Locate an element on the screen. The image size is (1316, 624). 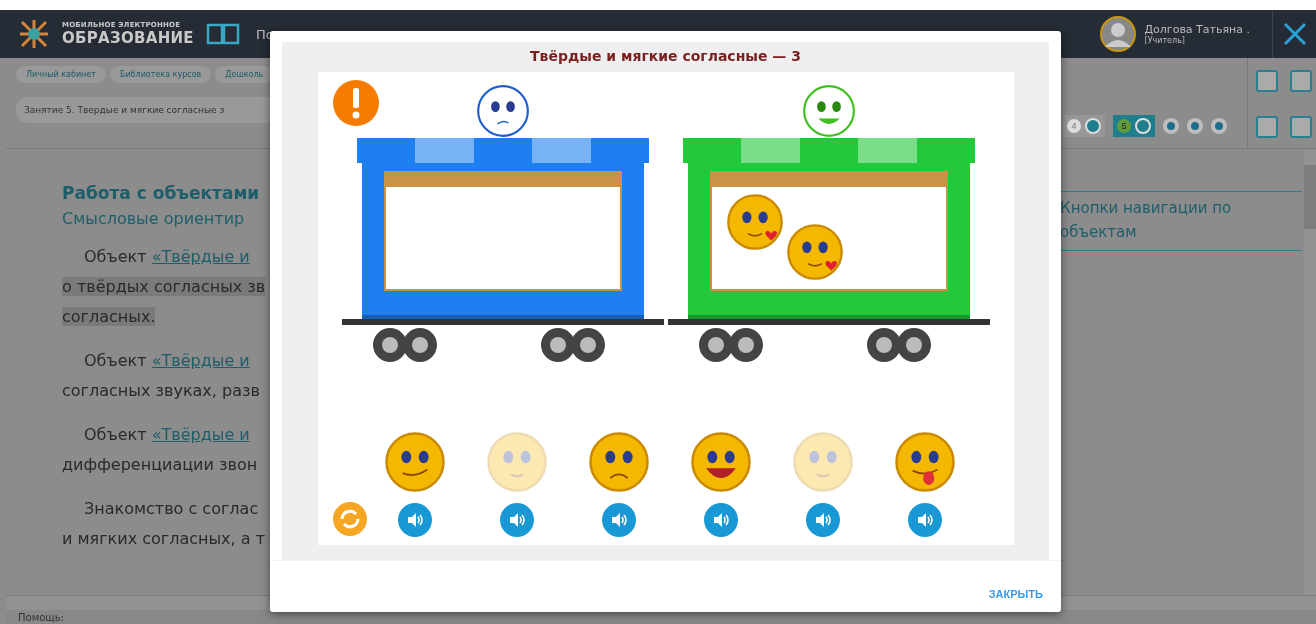
logo-icon is located at coordinates (34, 34).